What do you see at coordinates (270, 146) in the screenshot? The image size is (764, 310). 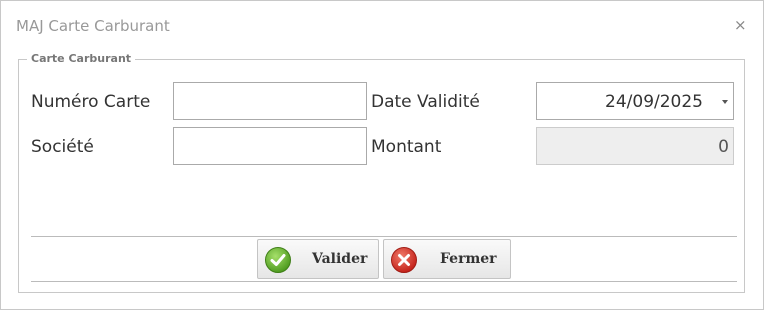 I see `societe-input` at bounding box center [270, 146].